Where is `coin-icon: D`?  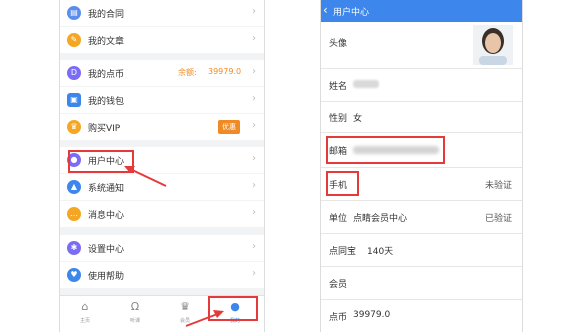
coin-icon: D is located at coordinates (74, 73).